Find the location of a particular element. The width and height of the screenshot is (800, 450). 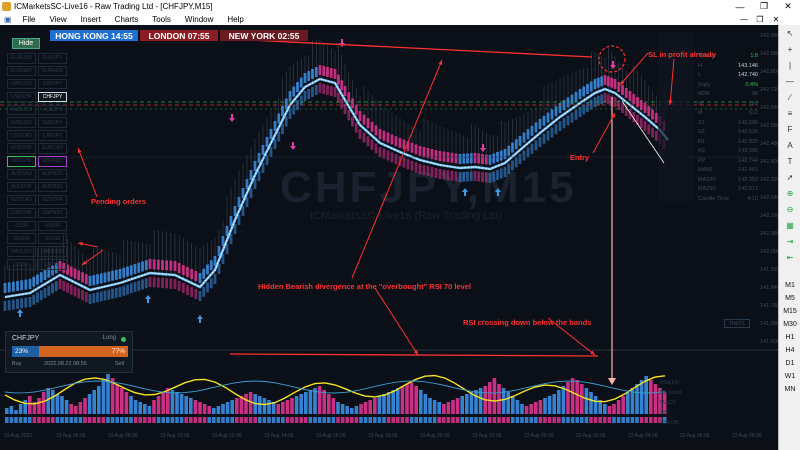

timeframe-d1: D1 is located at coordinates (789, 363).